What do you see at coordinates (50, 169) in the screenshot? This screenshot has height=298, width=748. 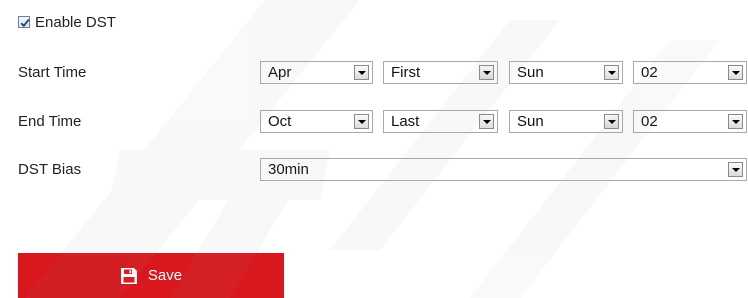 I see `dst-bias-label: DST Bias` at bounding box center [50, 169].